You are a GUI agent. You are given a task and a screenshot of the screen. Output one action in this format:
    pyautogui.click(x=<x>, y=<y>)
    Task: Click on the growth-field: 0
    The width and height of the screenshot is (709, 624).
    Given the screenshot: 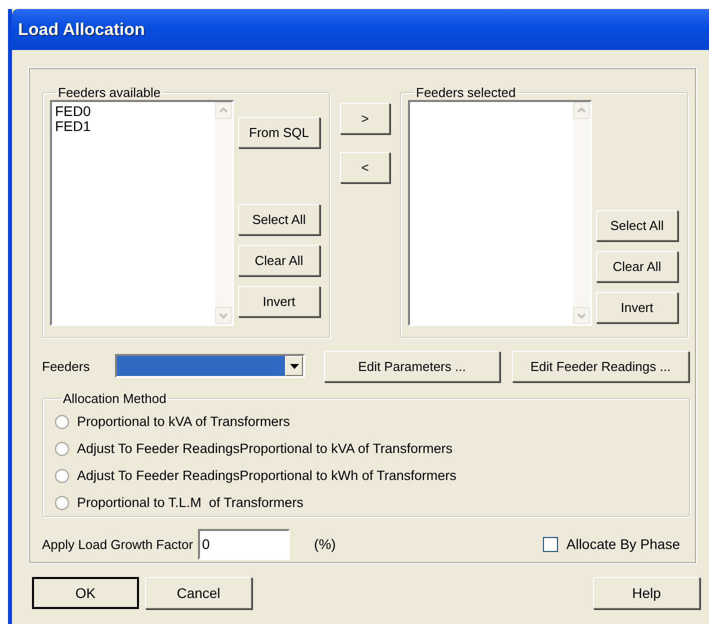 What is the action you would take?
    pyautogui.click(x=244, y=544)
    